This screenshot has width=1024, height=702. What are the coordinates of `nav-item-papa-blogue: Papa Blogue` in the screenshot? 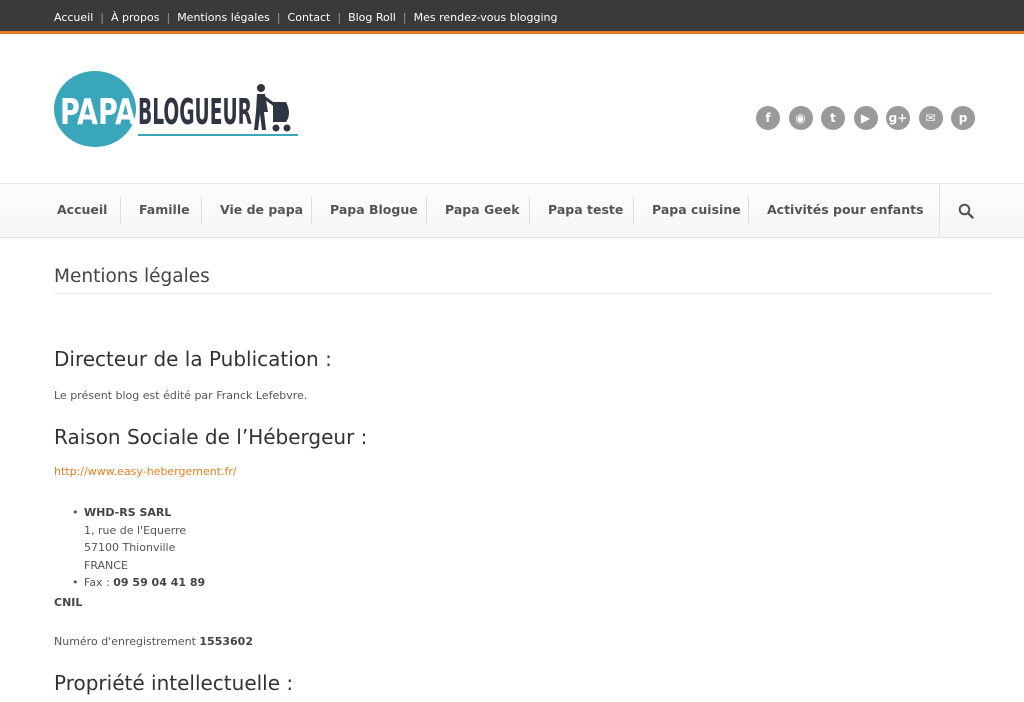 It's located at (374, 210).